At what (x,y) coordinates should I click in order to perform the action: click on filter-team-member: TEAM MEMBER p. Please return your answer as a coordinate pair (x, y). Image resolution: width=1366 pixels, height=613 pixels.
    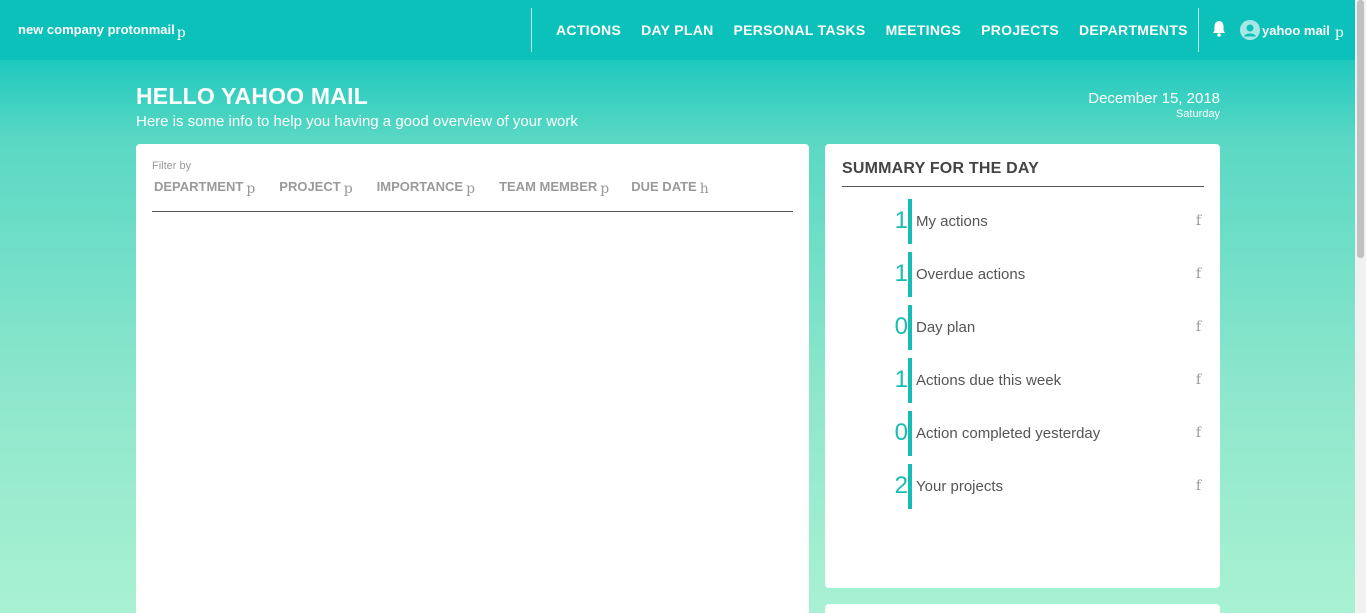
    Looking at the image, I should click on (554, 188).